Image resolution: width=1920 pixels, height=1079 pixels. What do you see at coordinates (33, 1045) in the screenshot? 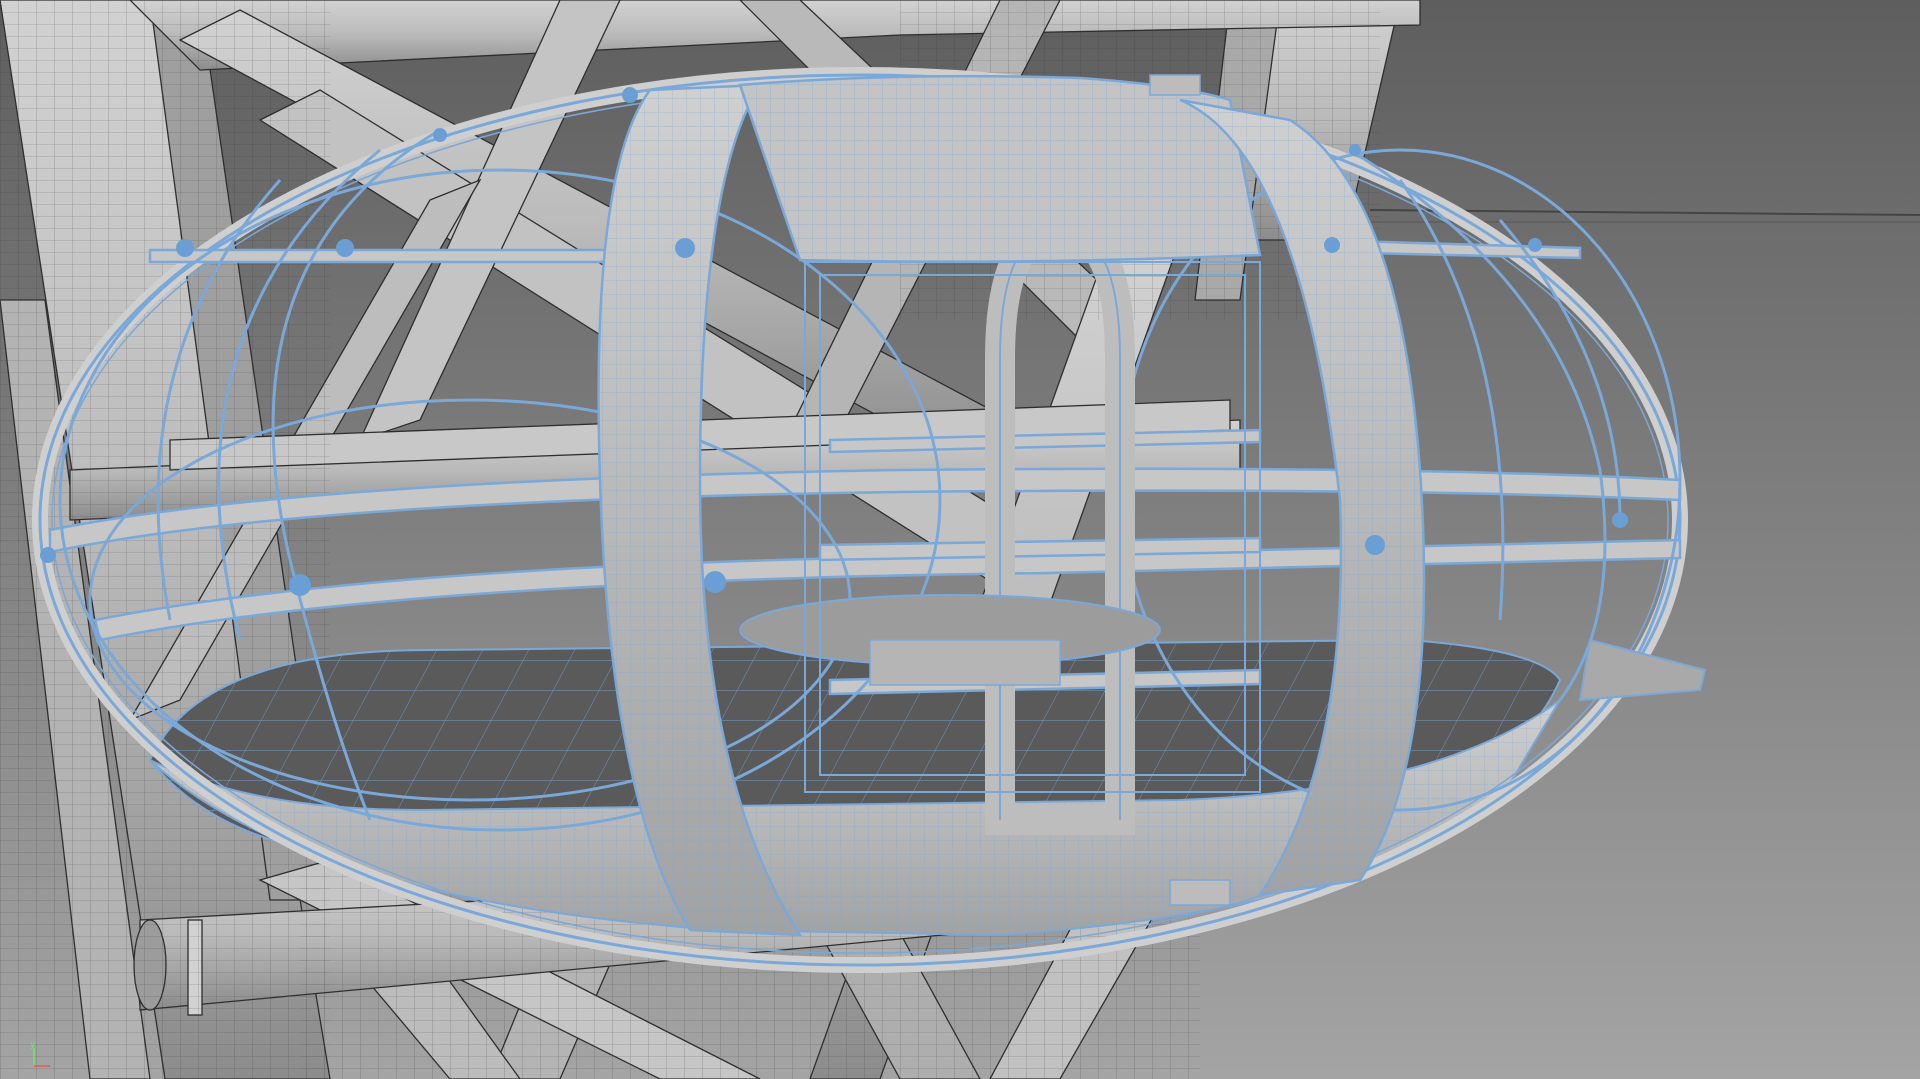
I see `axis-y-label: y` at bounding box center [33, 1045].